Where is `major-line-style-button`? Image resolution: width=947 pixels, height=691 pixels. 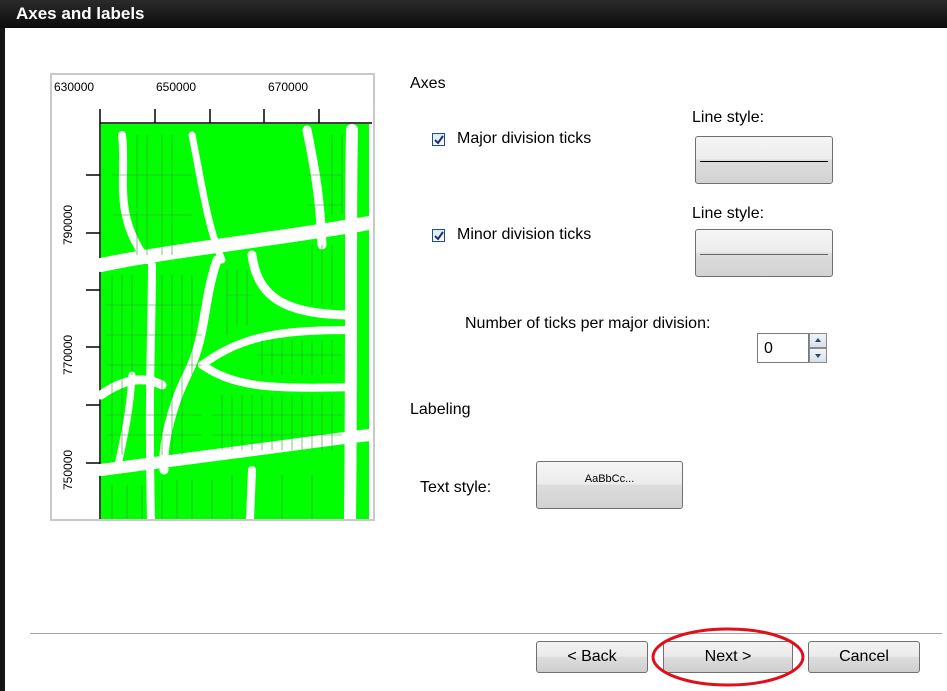 major-line-style-button is located at coordinates (764, 160).